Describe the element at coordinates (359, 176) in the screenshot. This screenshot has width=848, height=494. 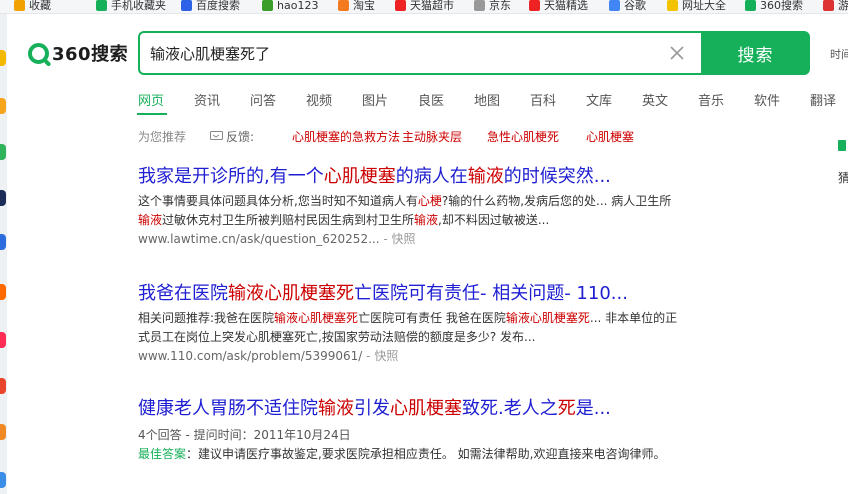
I see `highlighted-term: 心肌梗塞` at that location.